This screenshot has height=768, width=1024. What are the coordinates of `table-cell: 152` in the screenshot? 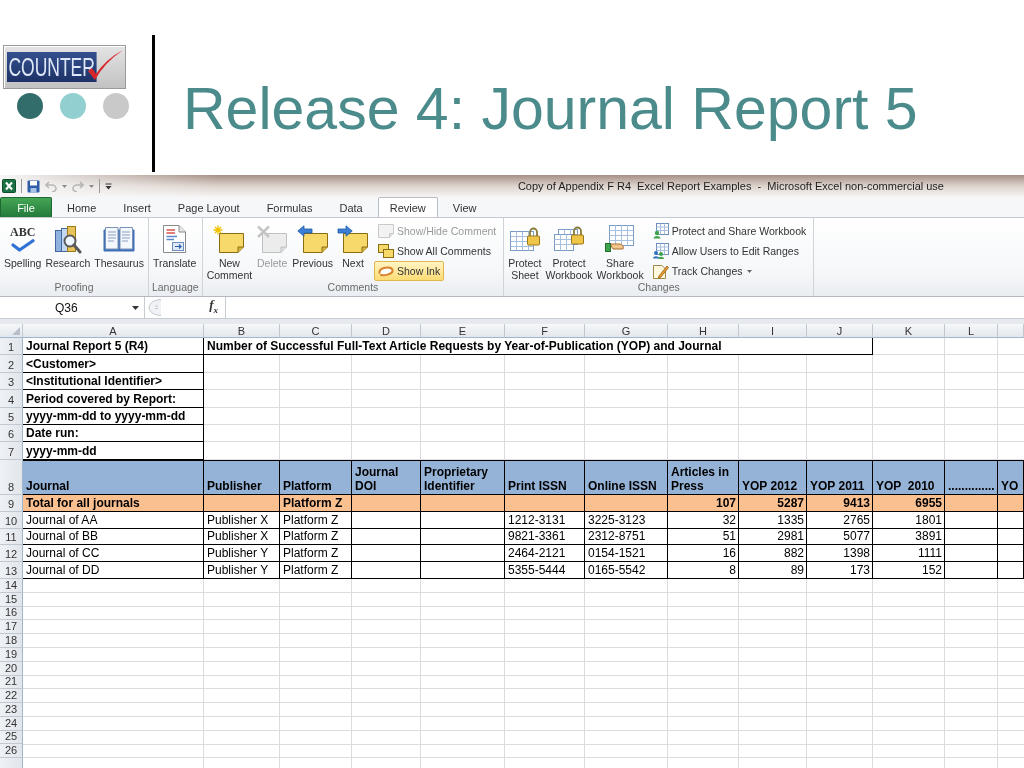 It's located at (909, 570).